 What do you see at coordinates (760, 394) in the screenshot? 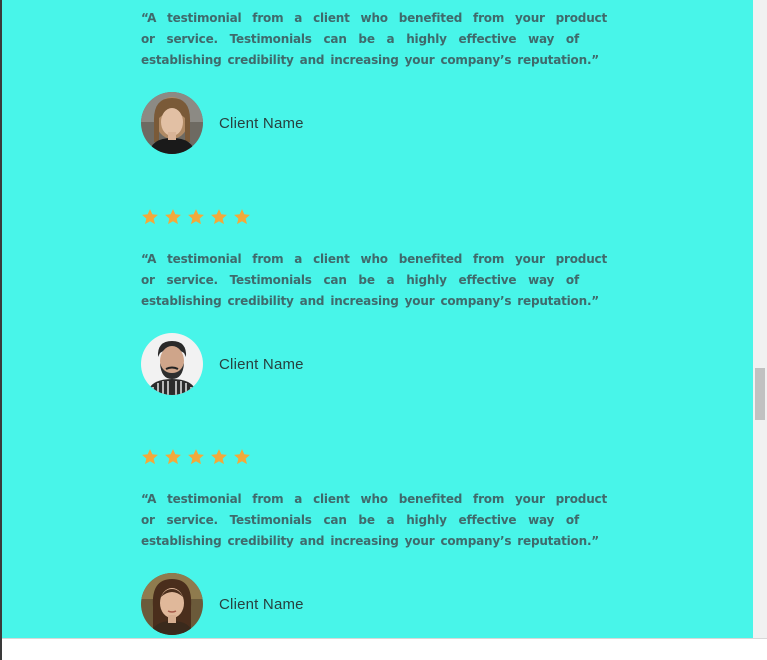
I see `scrollbar-thumb` at bounding box center [760, 394].